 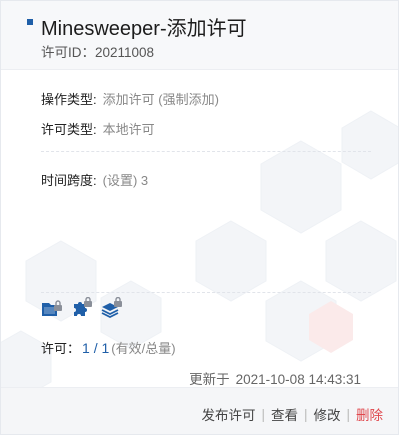 What do you see at coordinates (61, 348) in the screenshot?
I see `license-count-label: 许可：` at bounding box center [61, 348].